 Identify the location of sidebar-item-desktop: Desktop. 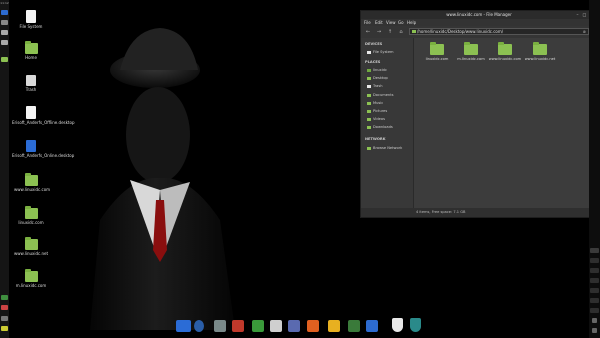
(377, 78).